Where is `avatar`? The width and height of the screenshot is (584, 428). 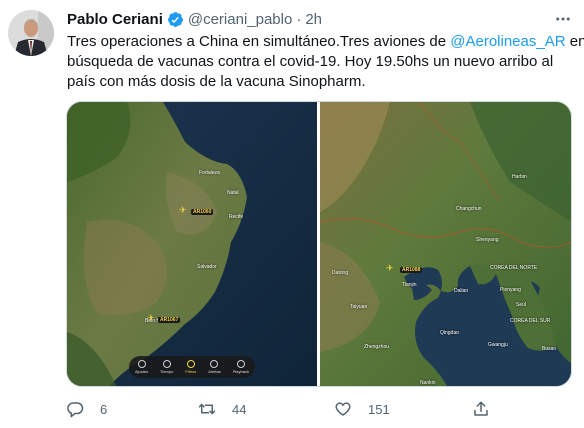 avatar is located at coordinates (31, 33).